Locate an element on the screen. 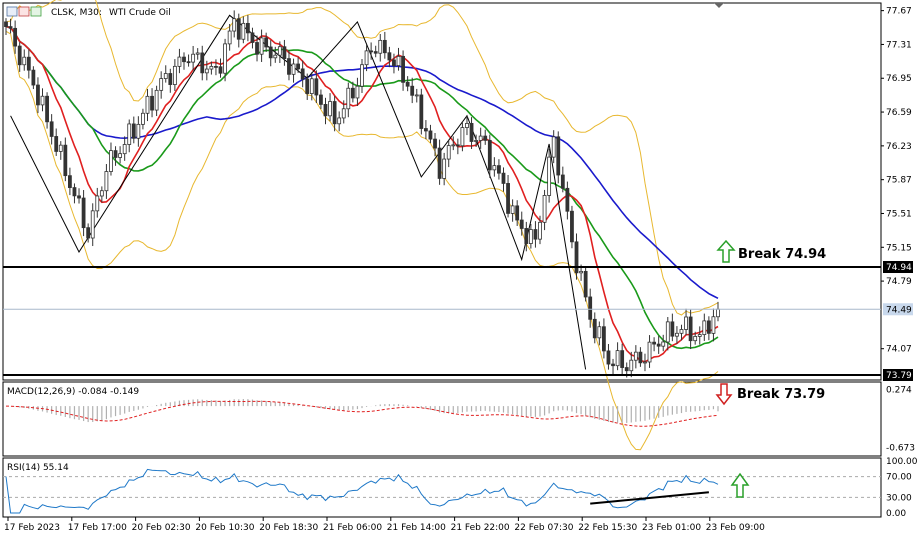  time-tick-label: 20 Feb 02:30 is located at coordinates (161, 528).